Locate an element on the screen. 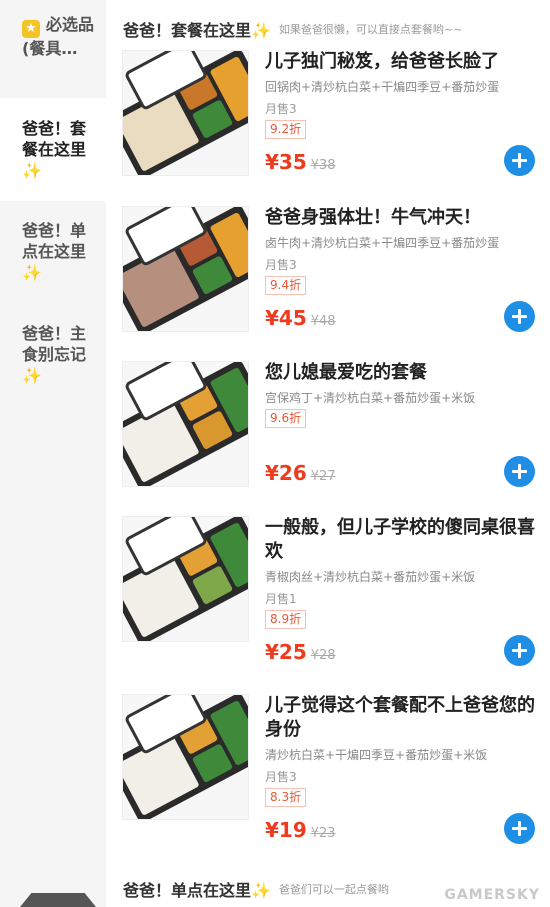 The height and width of the screenshot is (907, 550). product-title: 您儿媳最爱吃的套餐 is located at coordinates (346, 372).